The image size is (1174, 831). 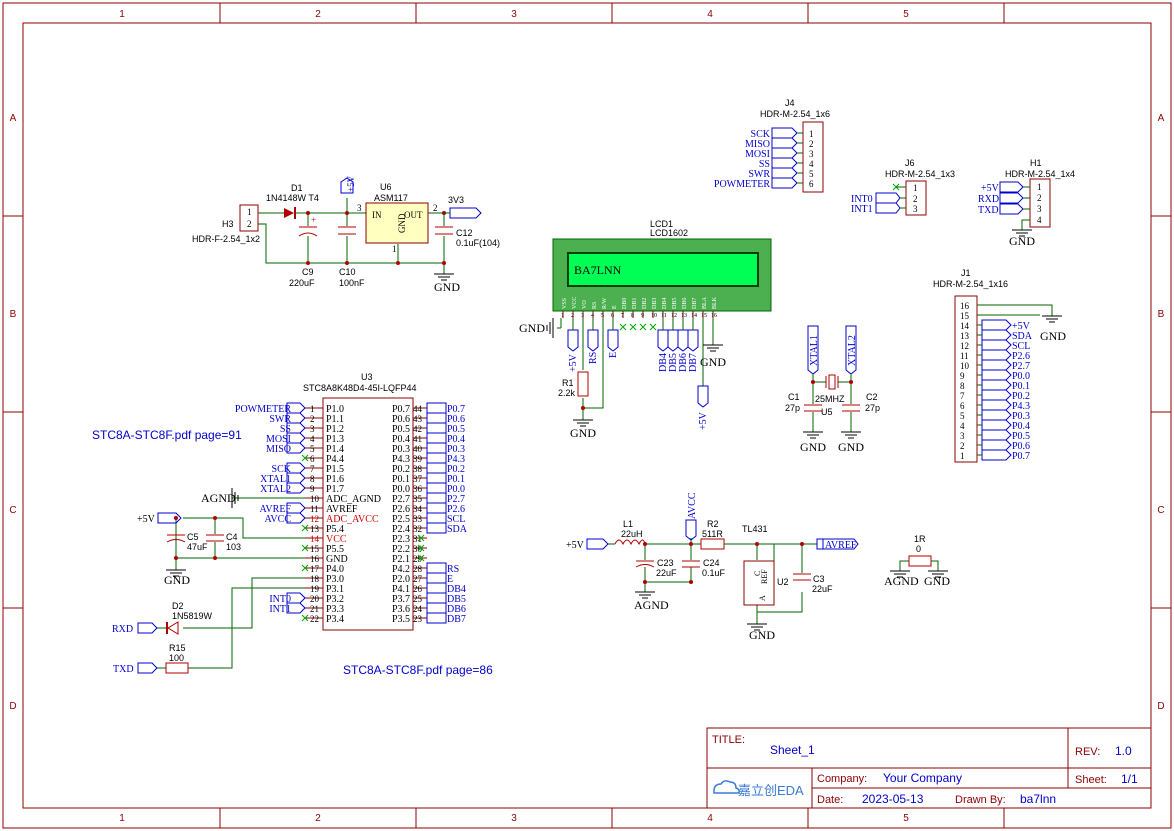 I want to click on c1-value: 27p, so click(x=792, y=408).